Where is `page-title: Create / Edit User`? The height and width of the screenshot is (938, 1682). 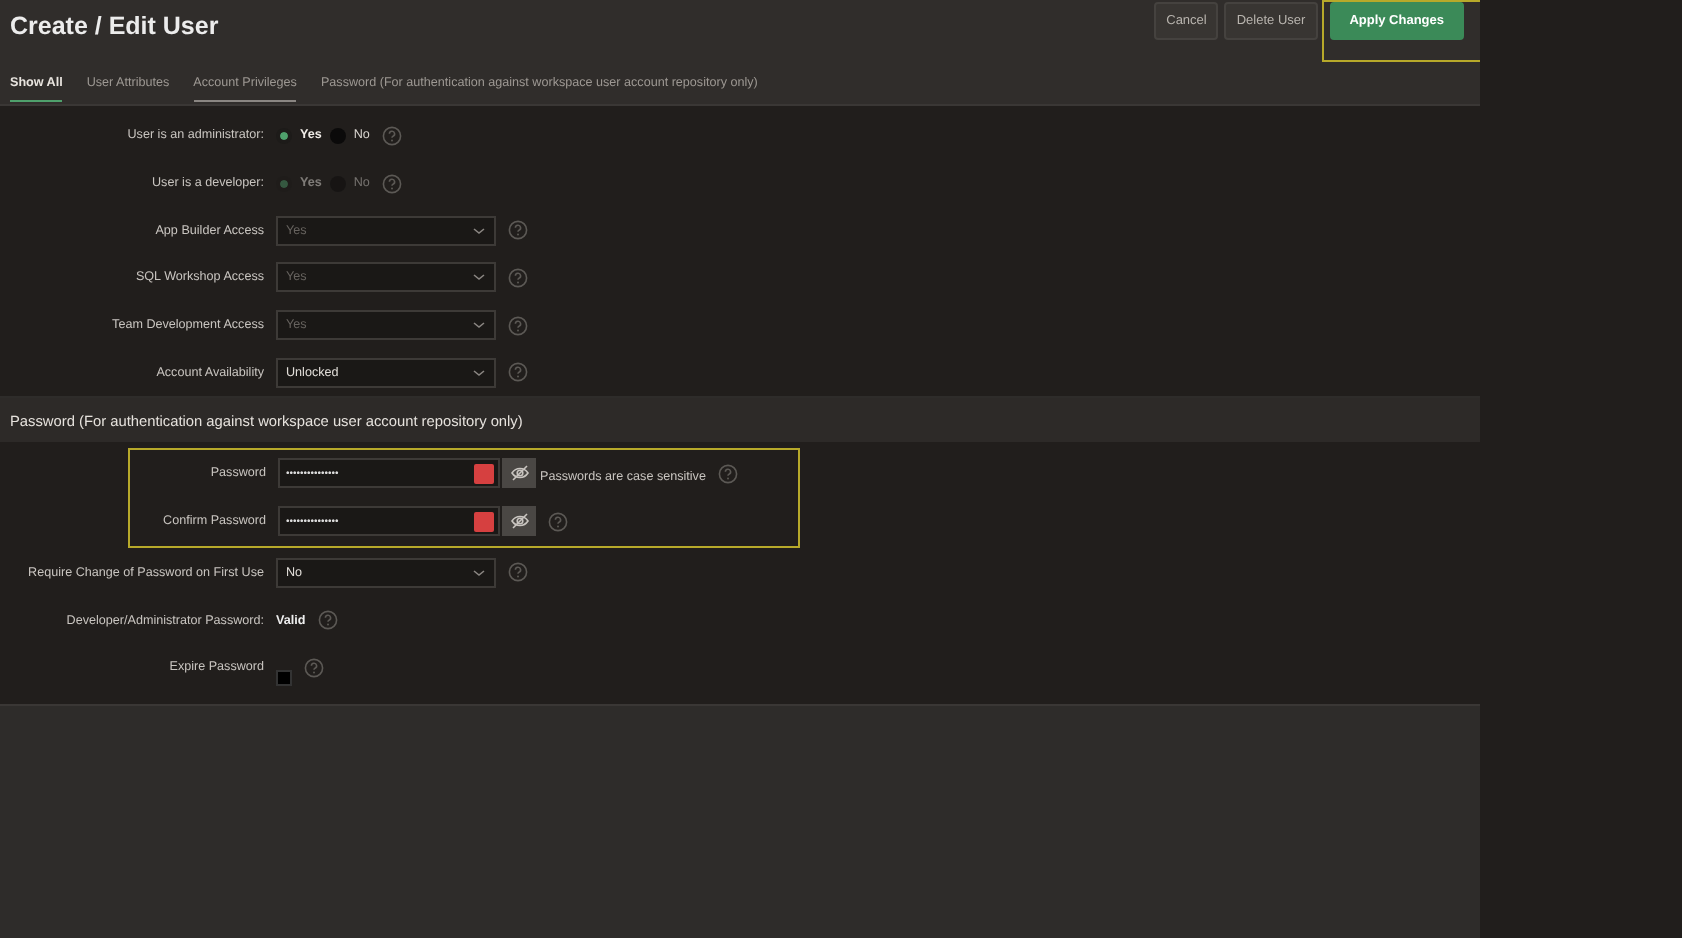 page-title: Create / Edit User is located at coordinates (113, 25).